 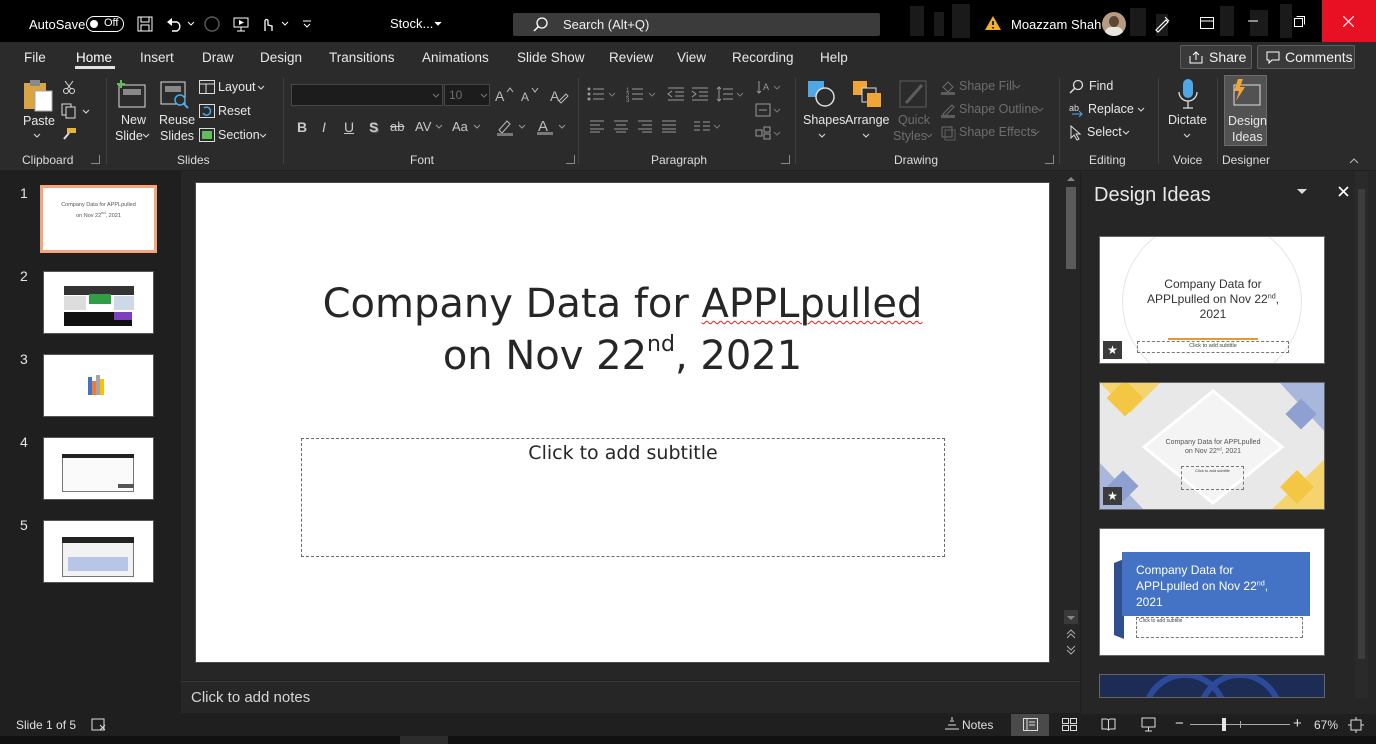 I want to click on save-icon, so click(x=145, y=24).